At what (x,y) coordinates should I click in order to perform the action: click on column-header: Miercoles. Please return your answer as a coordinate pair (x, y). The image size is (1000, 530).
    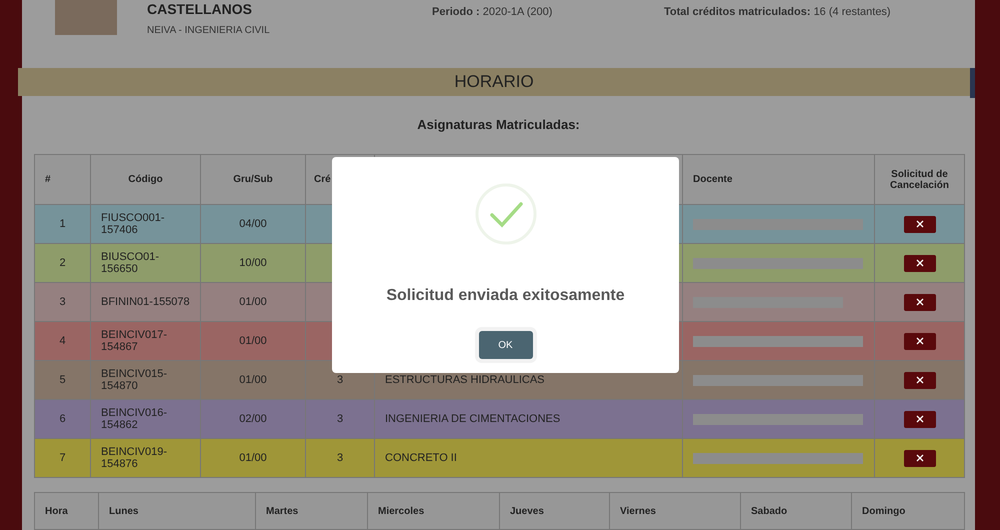
    Looking at the image, I should click on (434, 511).